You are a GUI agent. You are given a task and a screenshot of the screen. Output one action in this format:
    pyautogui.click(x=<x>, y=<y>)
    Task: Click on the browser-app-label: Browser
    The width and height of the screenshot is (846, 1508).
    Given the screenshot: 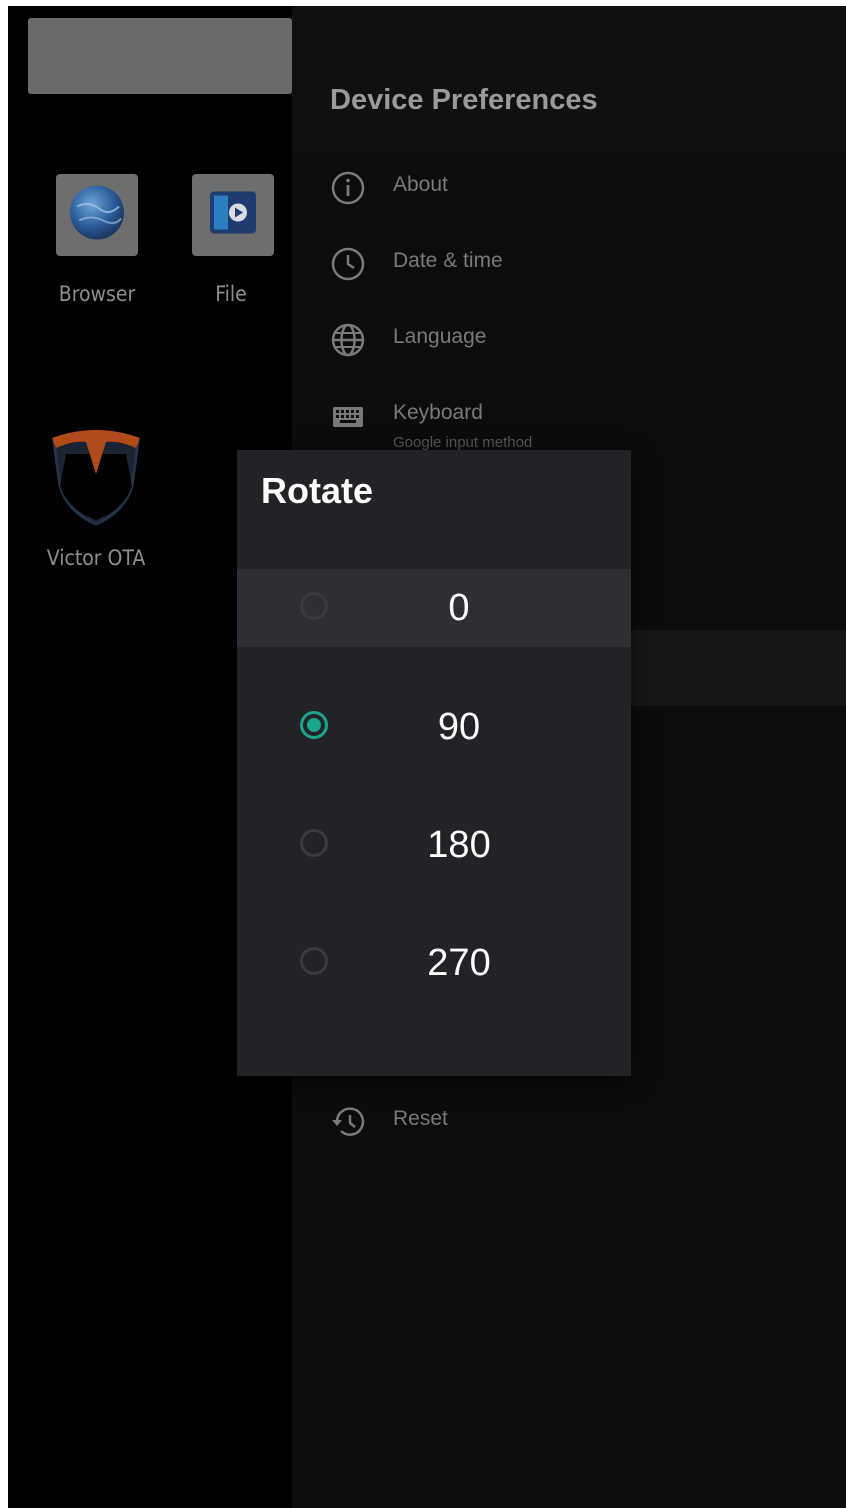 What is the action you would take?
    pyautogui.click(x=97, y=294)
    